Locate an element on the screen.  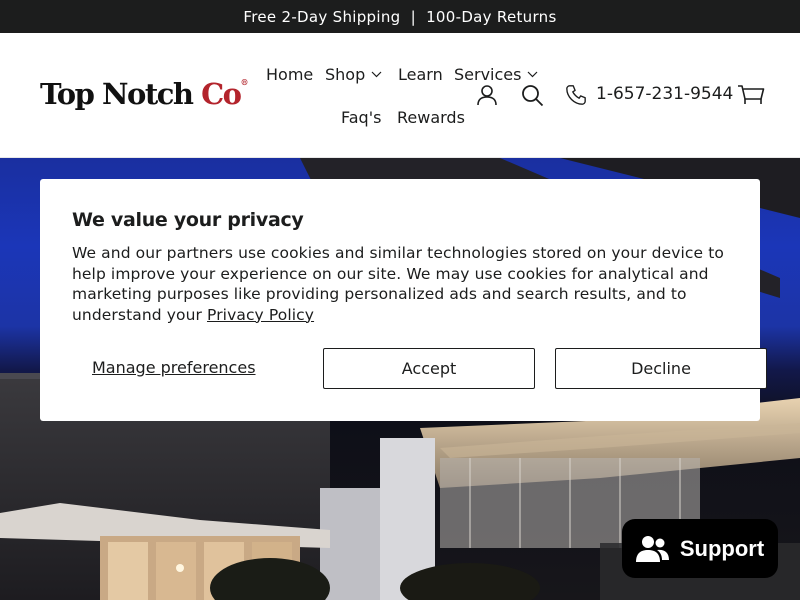
nav-rewards: Rewards is located at coordinates (431, 117).